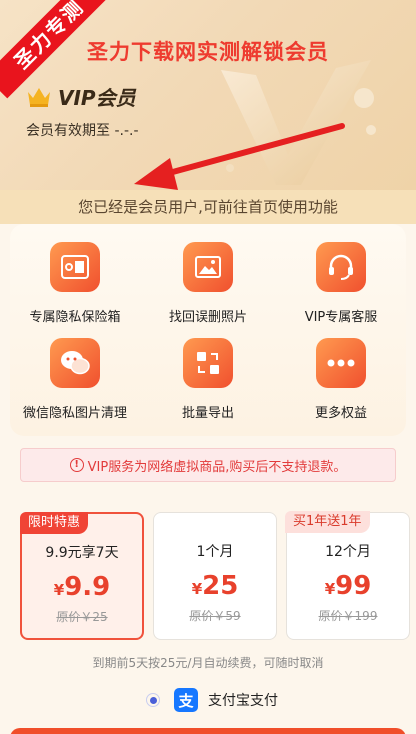  What do you see at coordinates (153, 700) in the screenshot?
I see `payment-radio` at bounding box center [153, 700].